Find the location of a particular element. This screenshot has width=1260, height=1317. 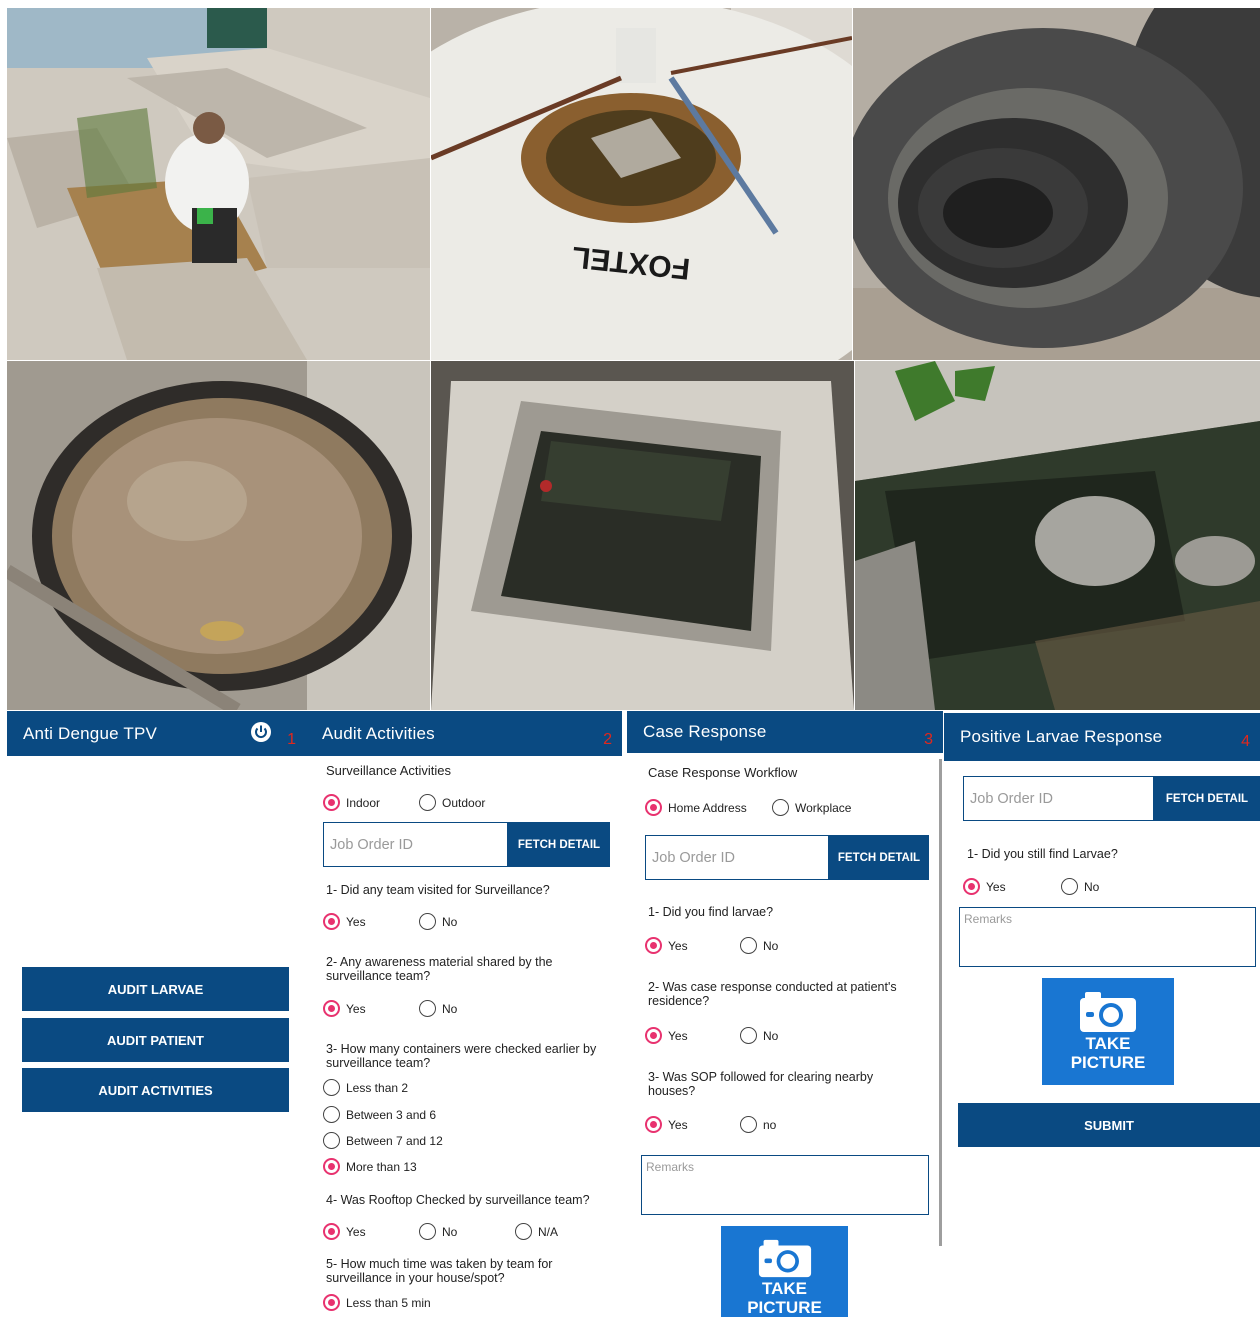

q3-no: no is located at coordinates (758, 1124).